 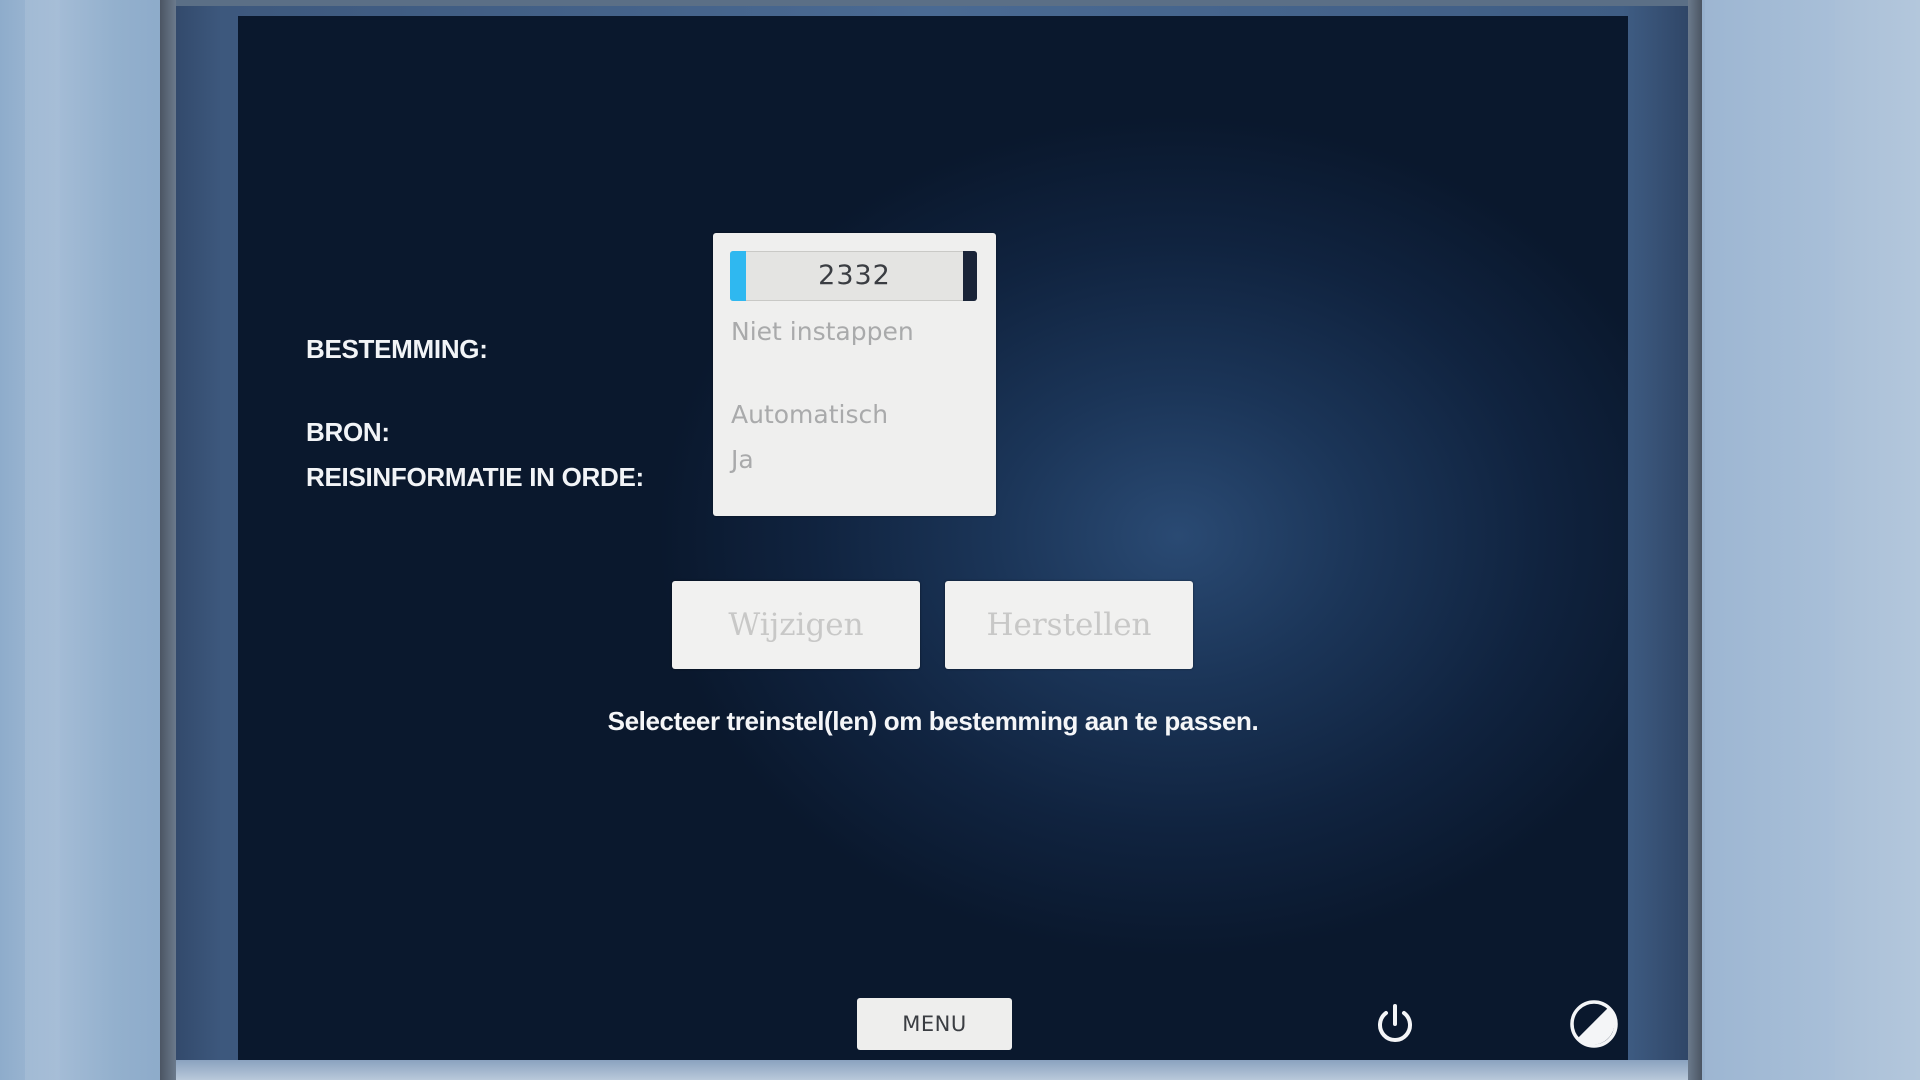 I want to click on power-icon, so click(x=1395, y=1024).